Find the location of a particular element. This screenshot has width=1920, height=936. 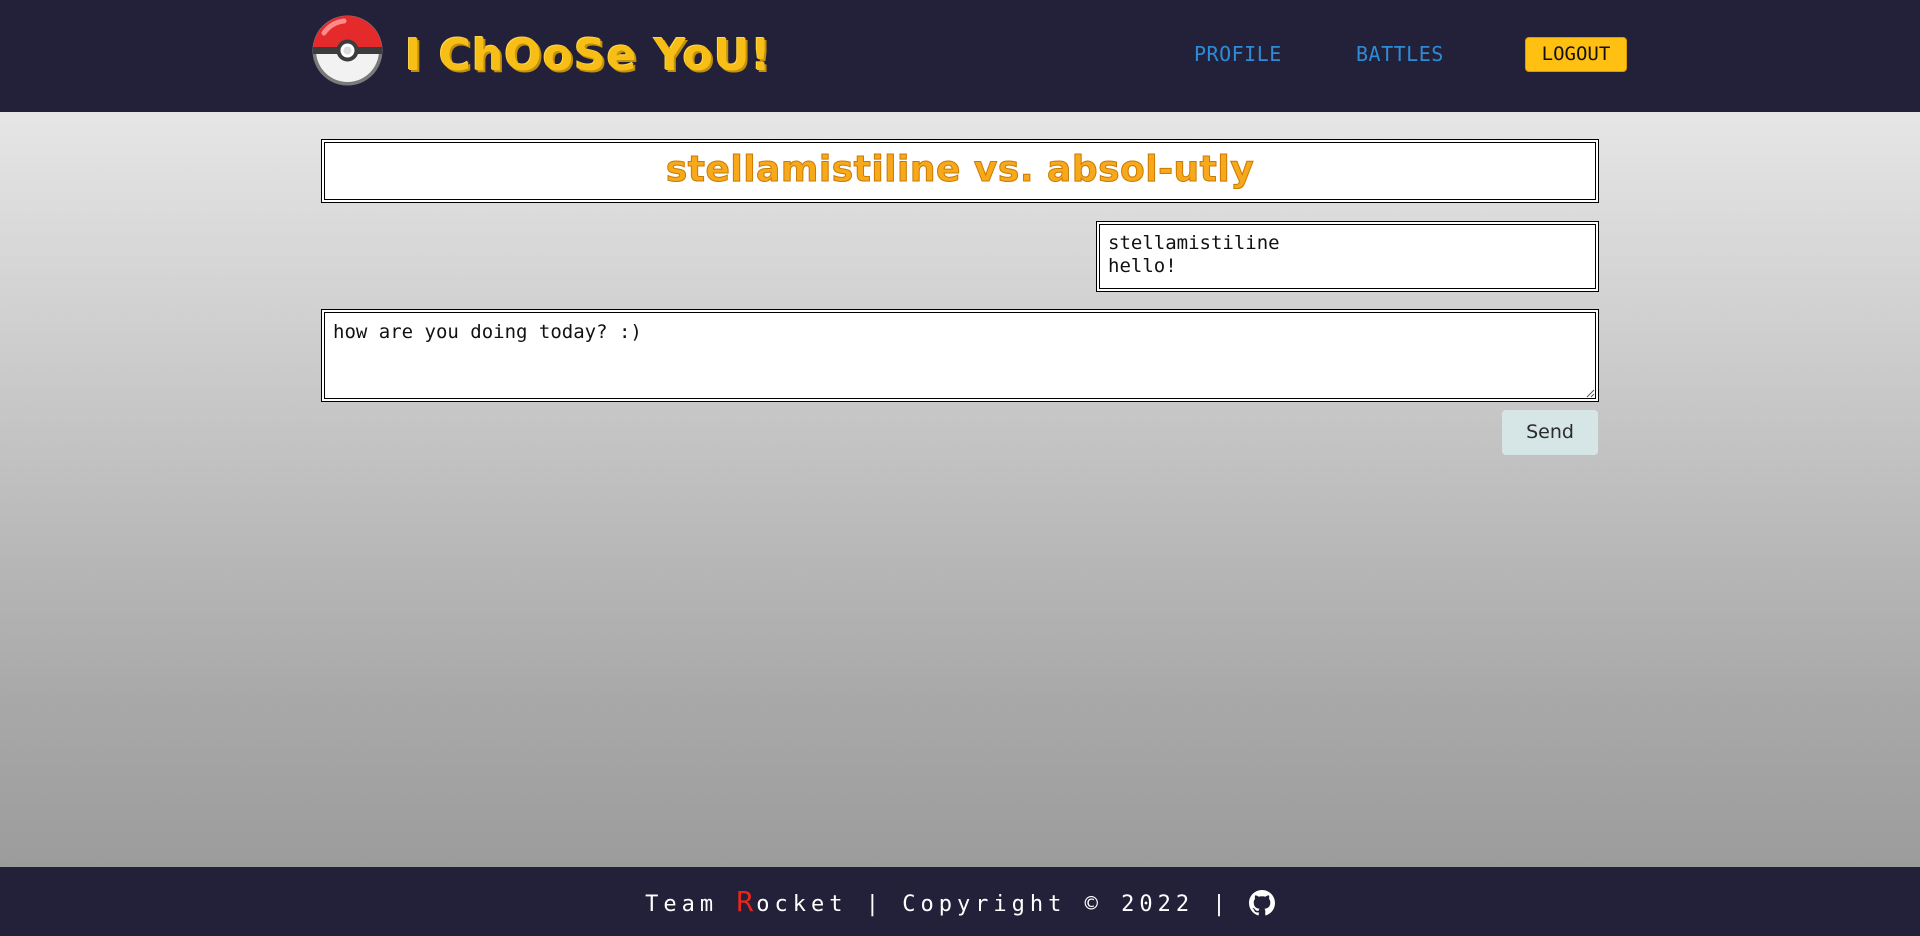

pokeball-icon is located at coordinates (347, 50).